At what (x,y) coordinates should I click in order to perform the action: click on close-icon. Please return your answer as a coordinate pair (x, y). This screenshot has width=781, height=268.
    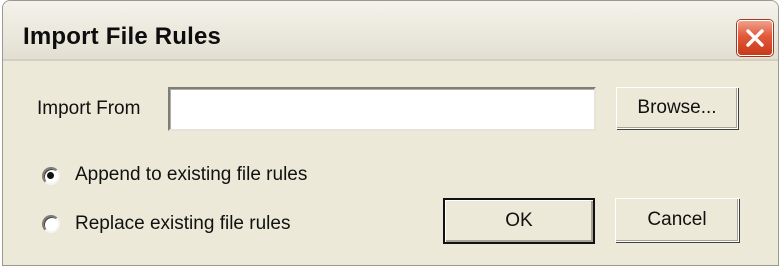
    Looking at the image, I should click on (755, 38).